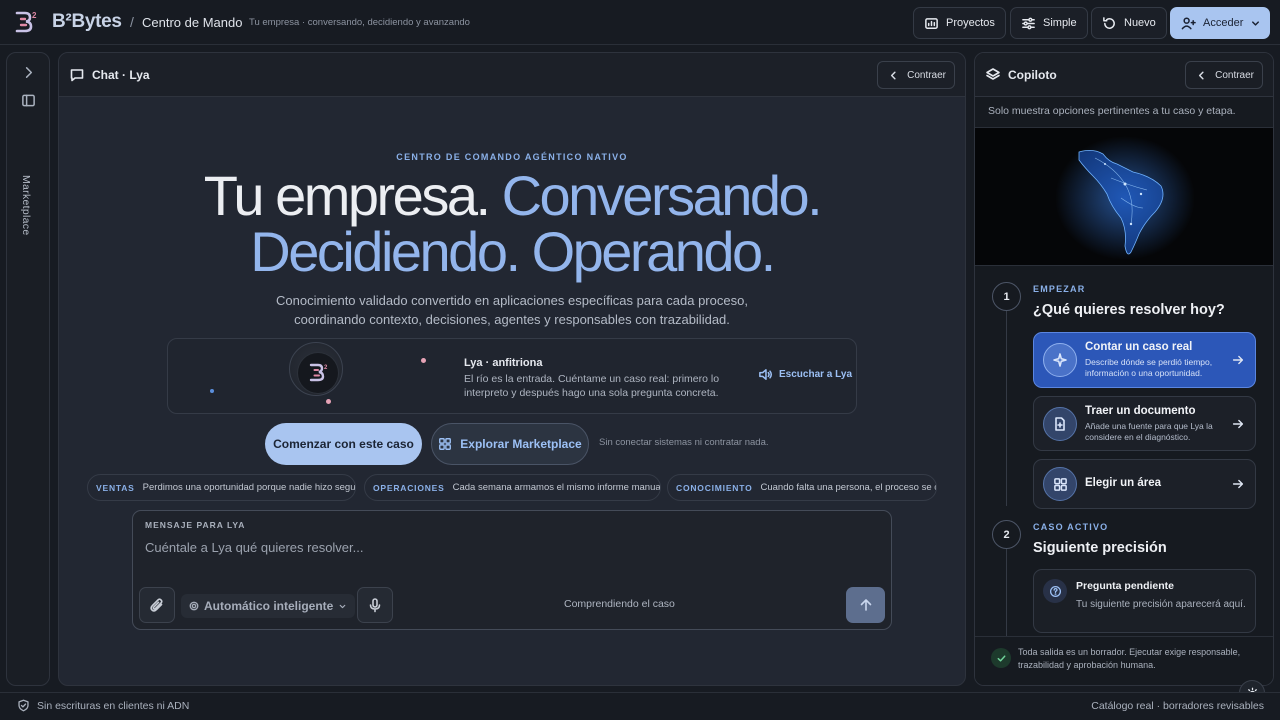 The width and height of the screenshot is (1280, 720). I want to click on cta-note: Sin conectar sistemas ni contratar nada., so click(684, 442).